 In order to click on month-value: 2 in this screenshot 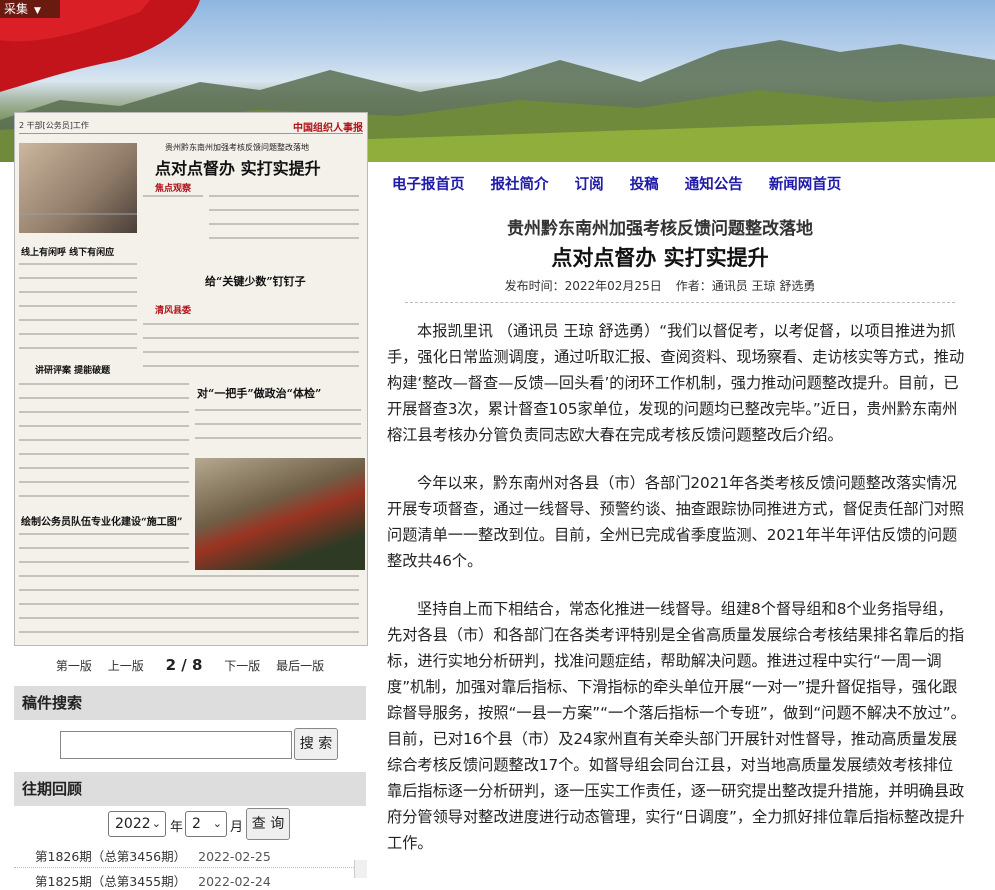, I will do `click(196, 824)`.